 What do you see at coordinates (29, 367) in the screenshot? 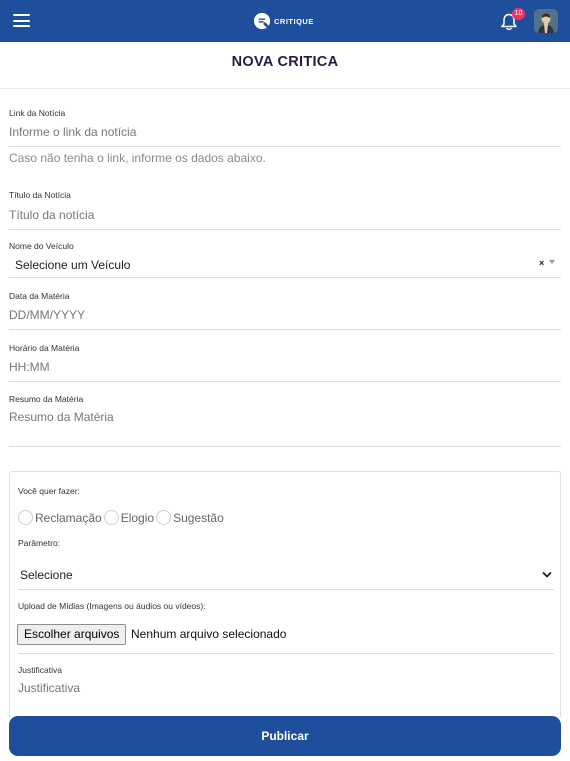
I see `time-input: HH:MM` at bounding box center [29, 367].